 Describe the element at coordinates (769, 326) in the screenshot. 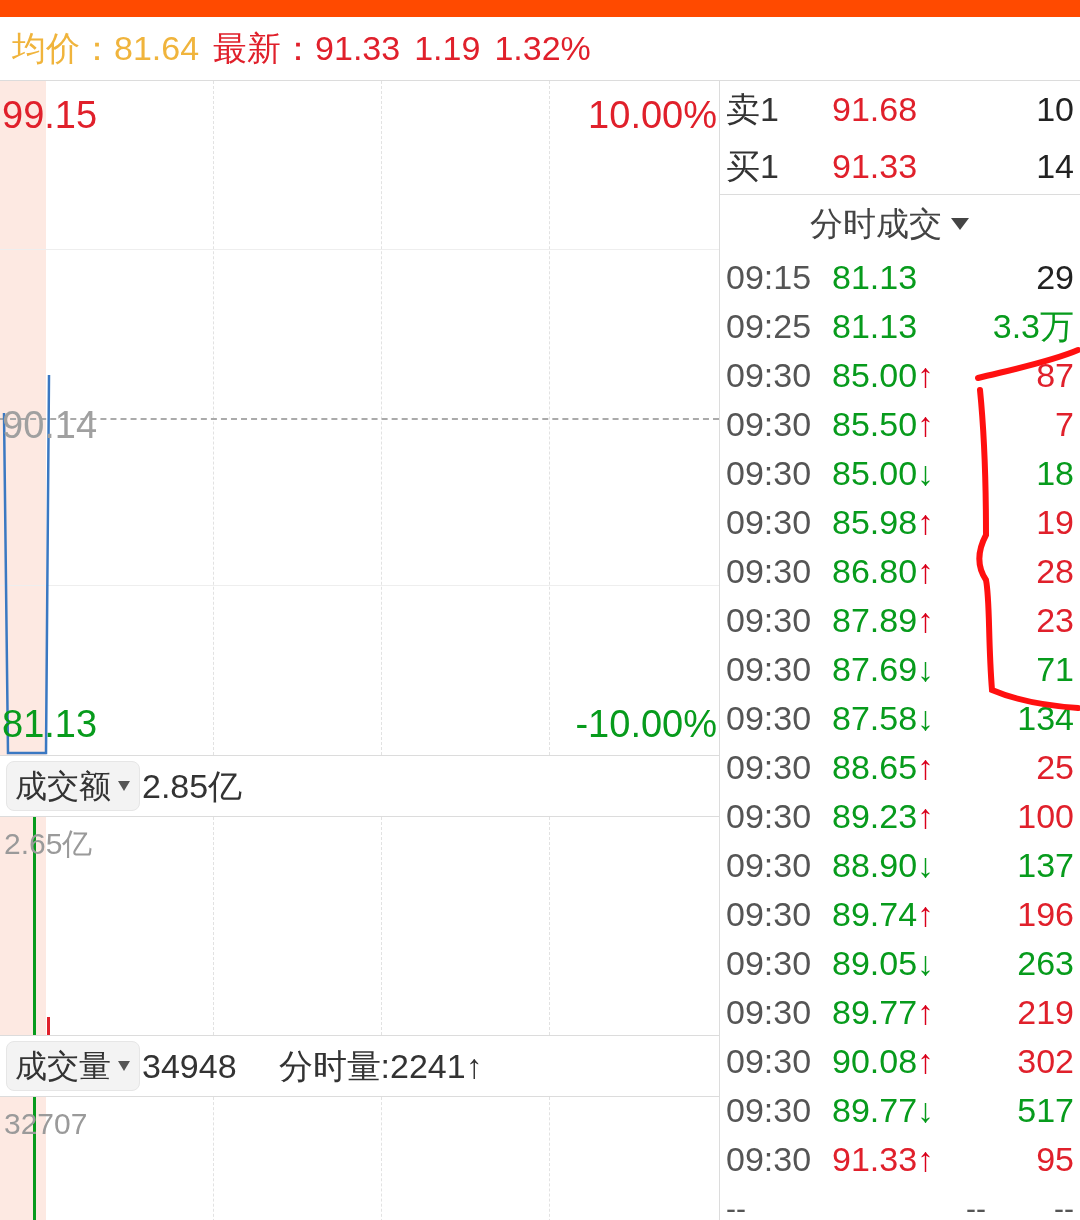

I see `tick-time: 09:25` at that location.